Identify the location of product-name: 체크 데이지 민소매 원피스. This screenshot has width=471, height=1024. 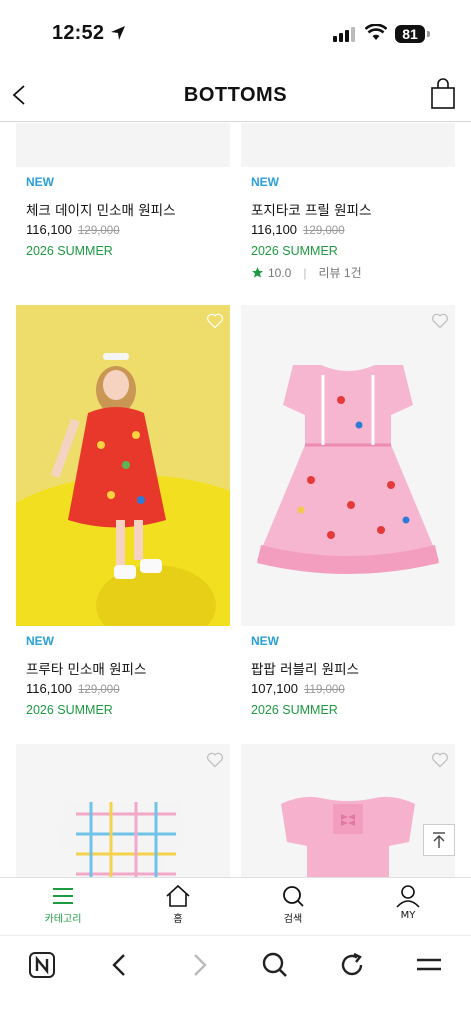
(101, 209).